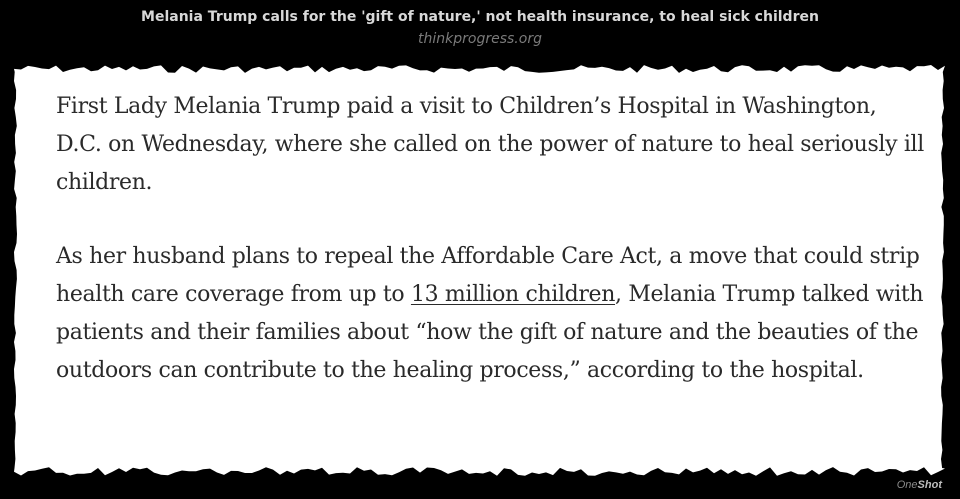 Image resolution: width=960 pixels, height=499 pixels. What do you see at coordinates (480, 39) in the screenshot?
I see `source-domain: thinkprogress.org` at bounding box center [480, 39].